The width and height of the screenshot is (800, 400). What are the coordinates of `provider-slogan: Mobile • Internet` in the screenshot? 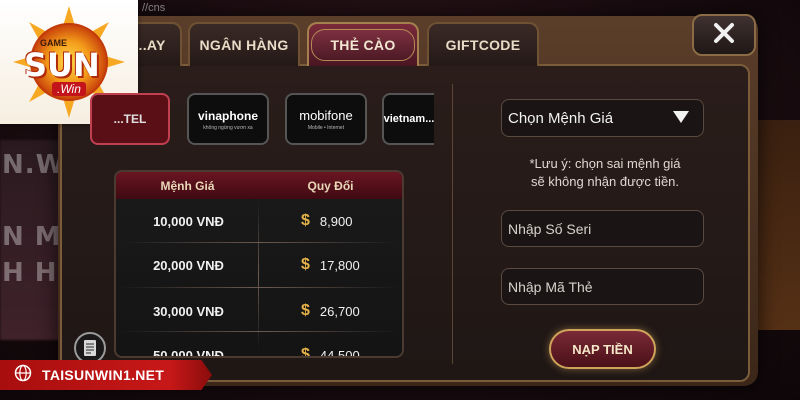 It's located at (326, 128).